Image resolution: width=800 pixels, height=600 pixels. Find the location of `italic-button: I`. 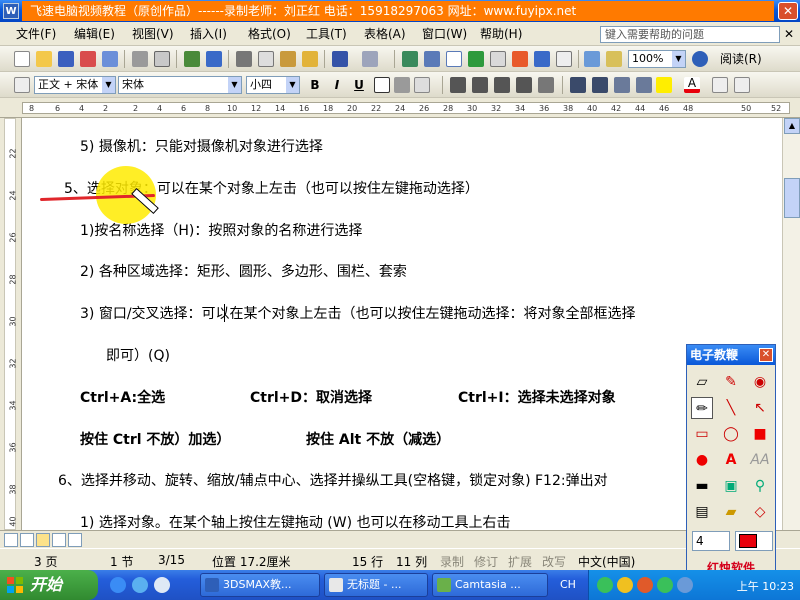

italic-button: I is located at coordinates (337, 85).